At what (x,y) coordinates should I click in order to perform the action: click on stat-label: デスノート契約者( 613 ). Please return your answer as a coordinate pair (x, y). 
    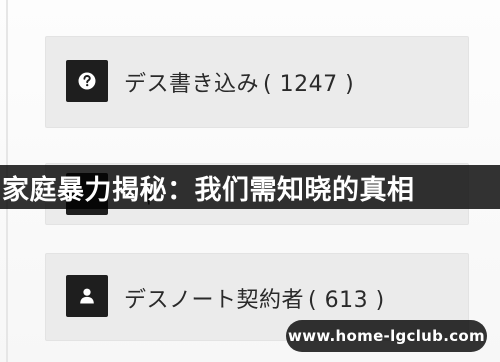
    Looking at the image, I should click on (254, 298).